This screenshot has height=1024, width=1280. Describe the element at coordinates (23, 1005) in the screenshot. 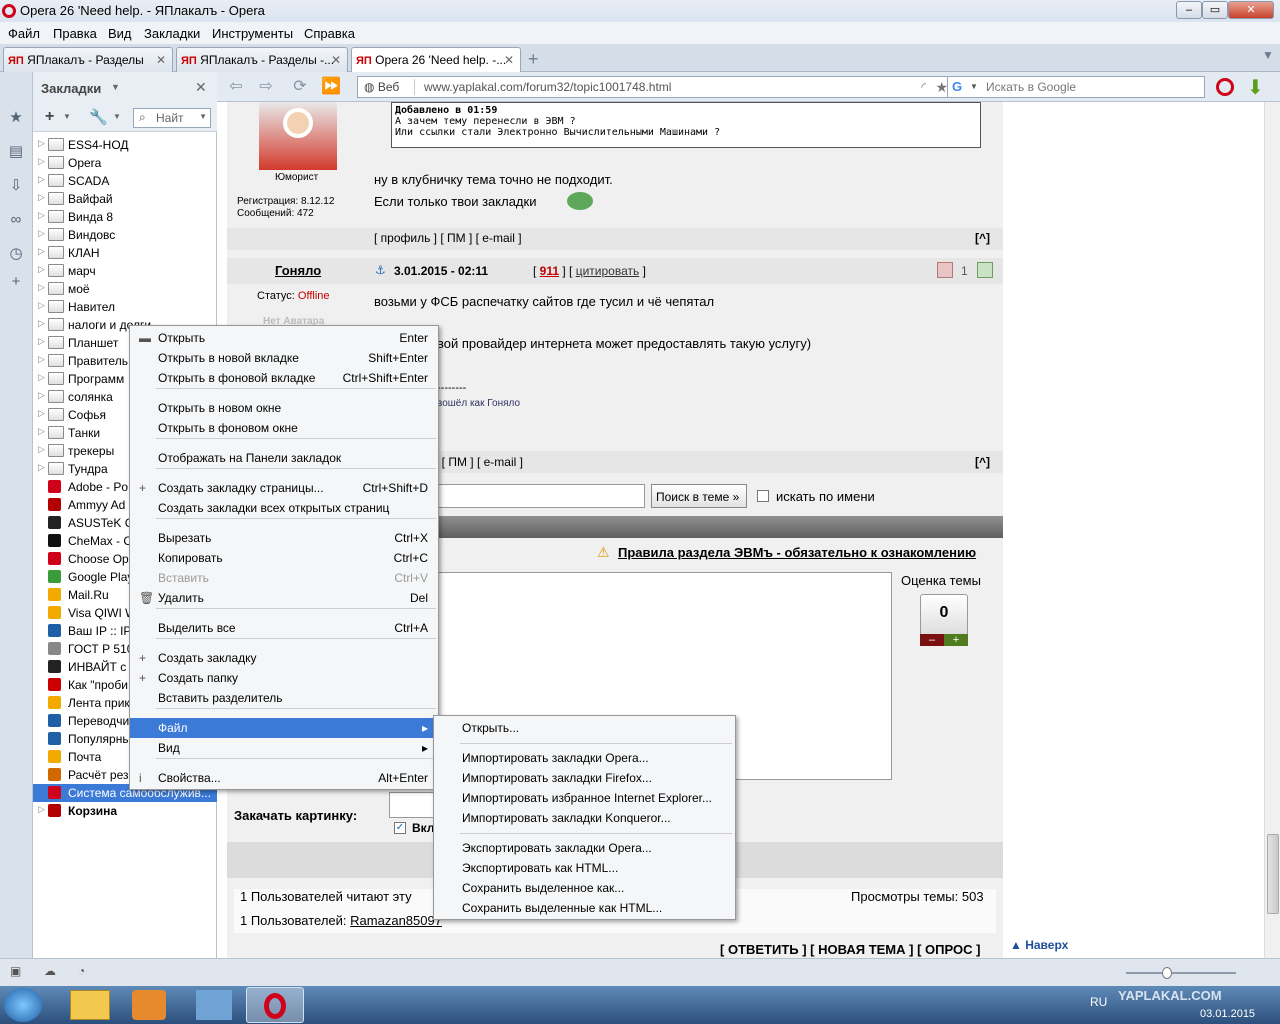

I see `start-button` at that location.